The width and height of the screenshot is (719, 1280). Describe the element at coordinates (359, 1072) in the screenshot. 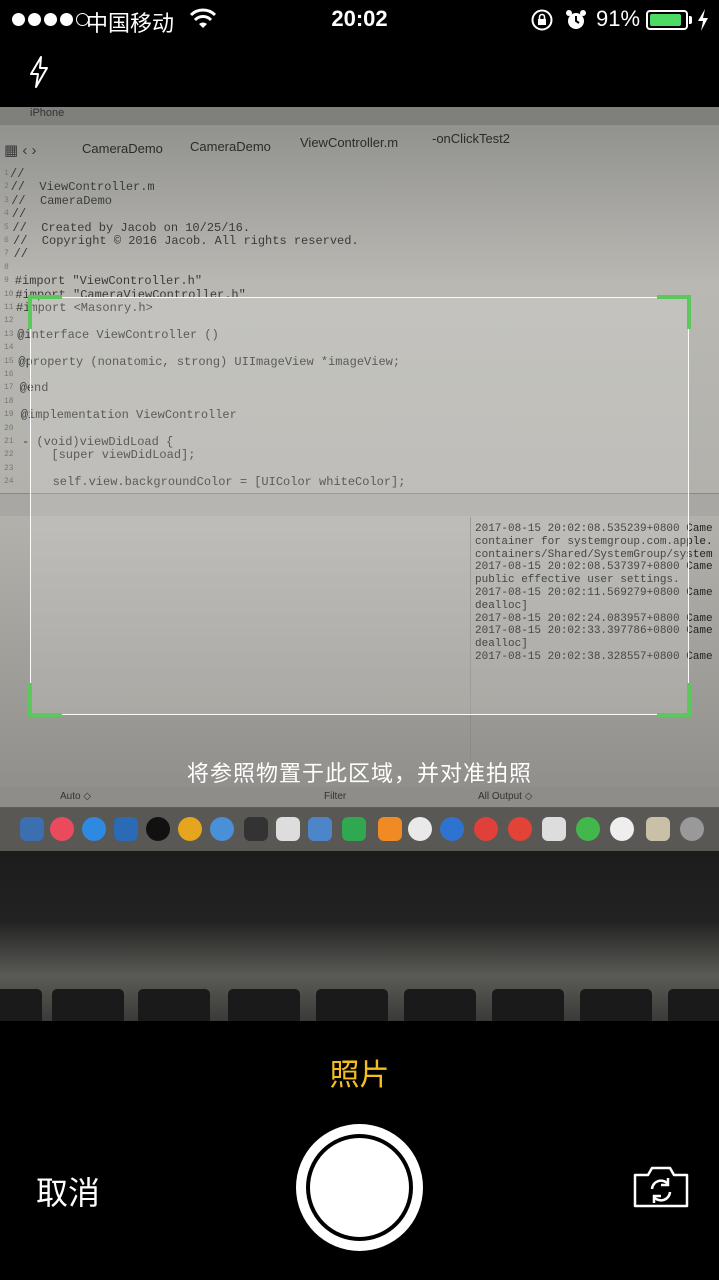

I see `photo-mode-label: 照片` at that location.